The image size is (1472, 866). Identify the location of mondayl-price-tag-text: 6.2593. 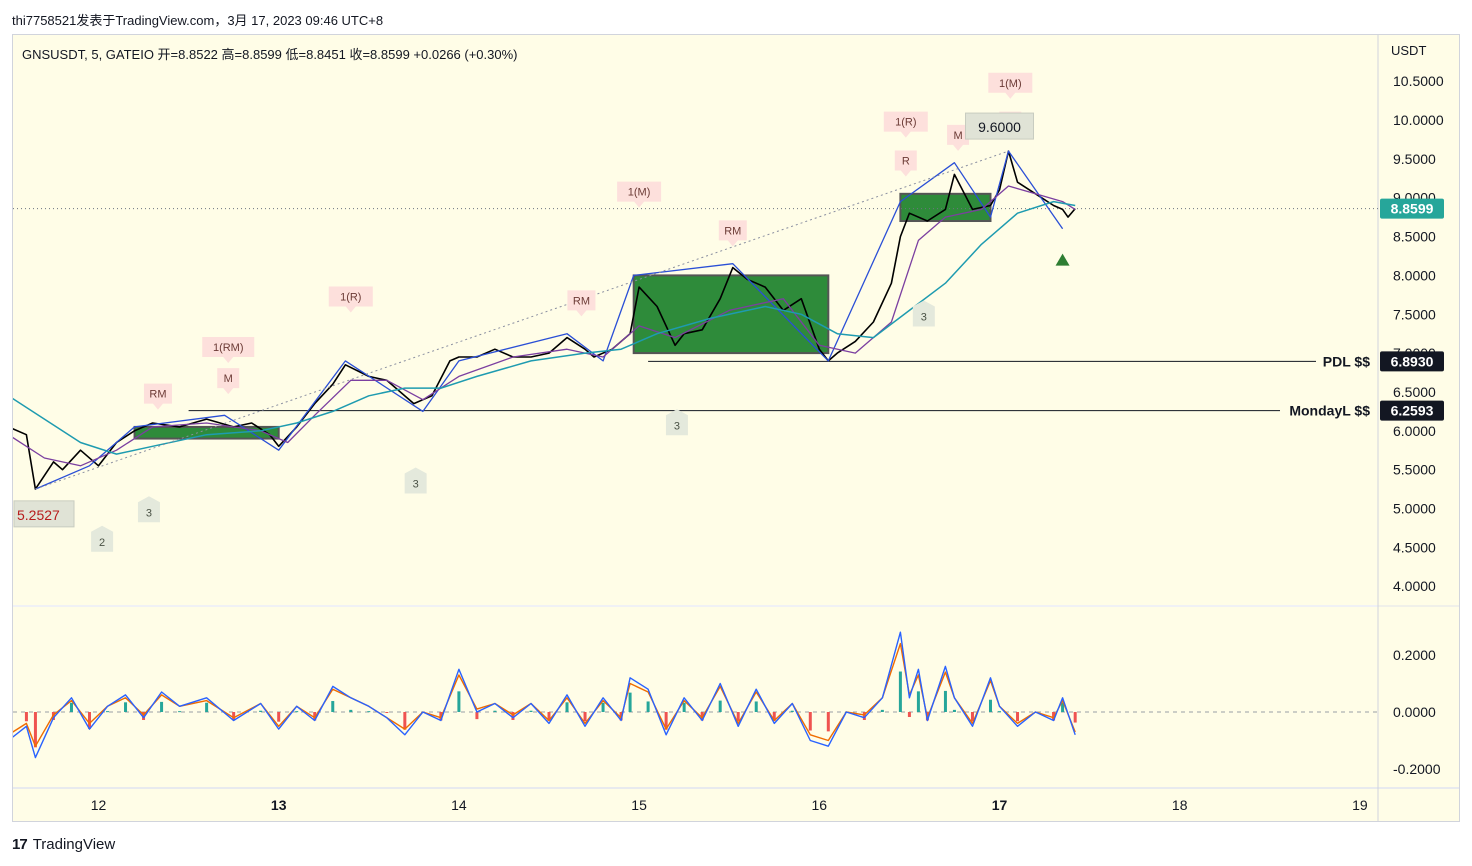
(1412, 411).